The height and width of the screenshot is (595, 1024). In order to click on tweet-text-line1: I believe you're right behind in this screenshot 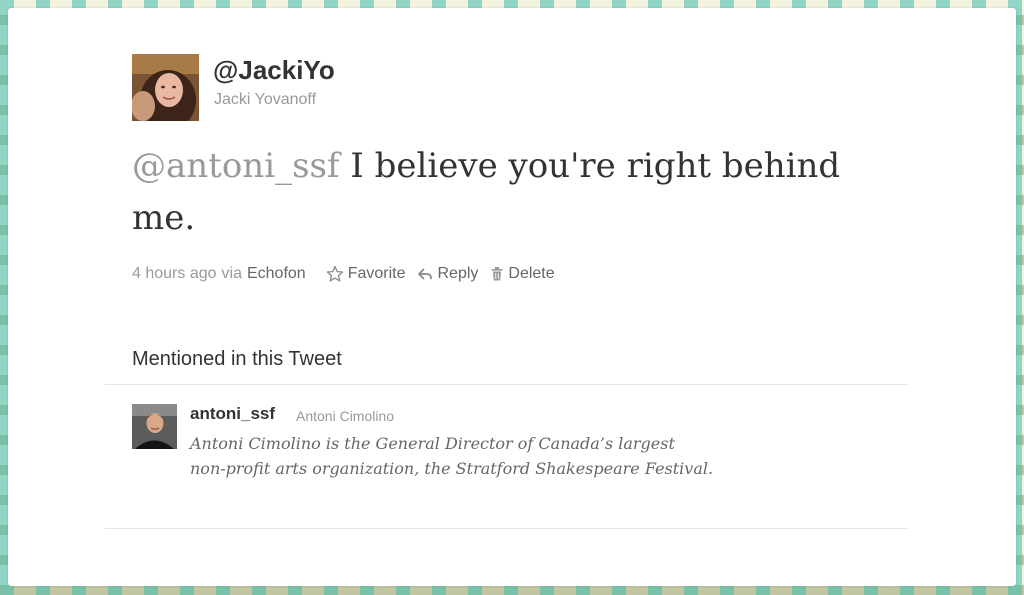, I will do `click(595, 166)`.